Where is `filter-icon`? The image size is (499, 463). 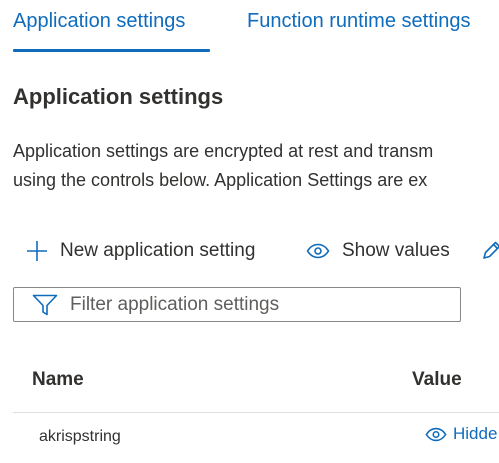
filter-icon is located at coordinates (45, 304).